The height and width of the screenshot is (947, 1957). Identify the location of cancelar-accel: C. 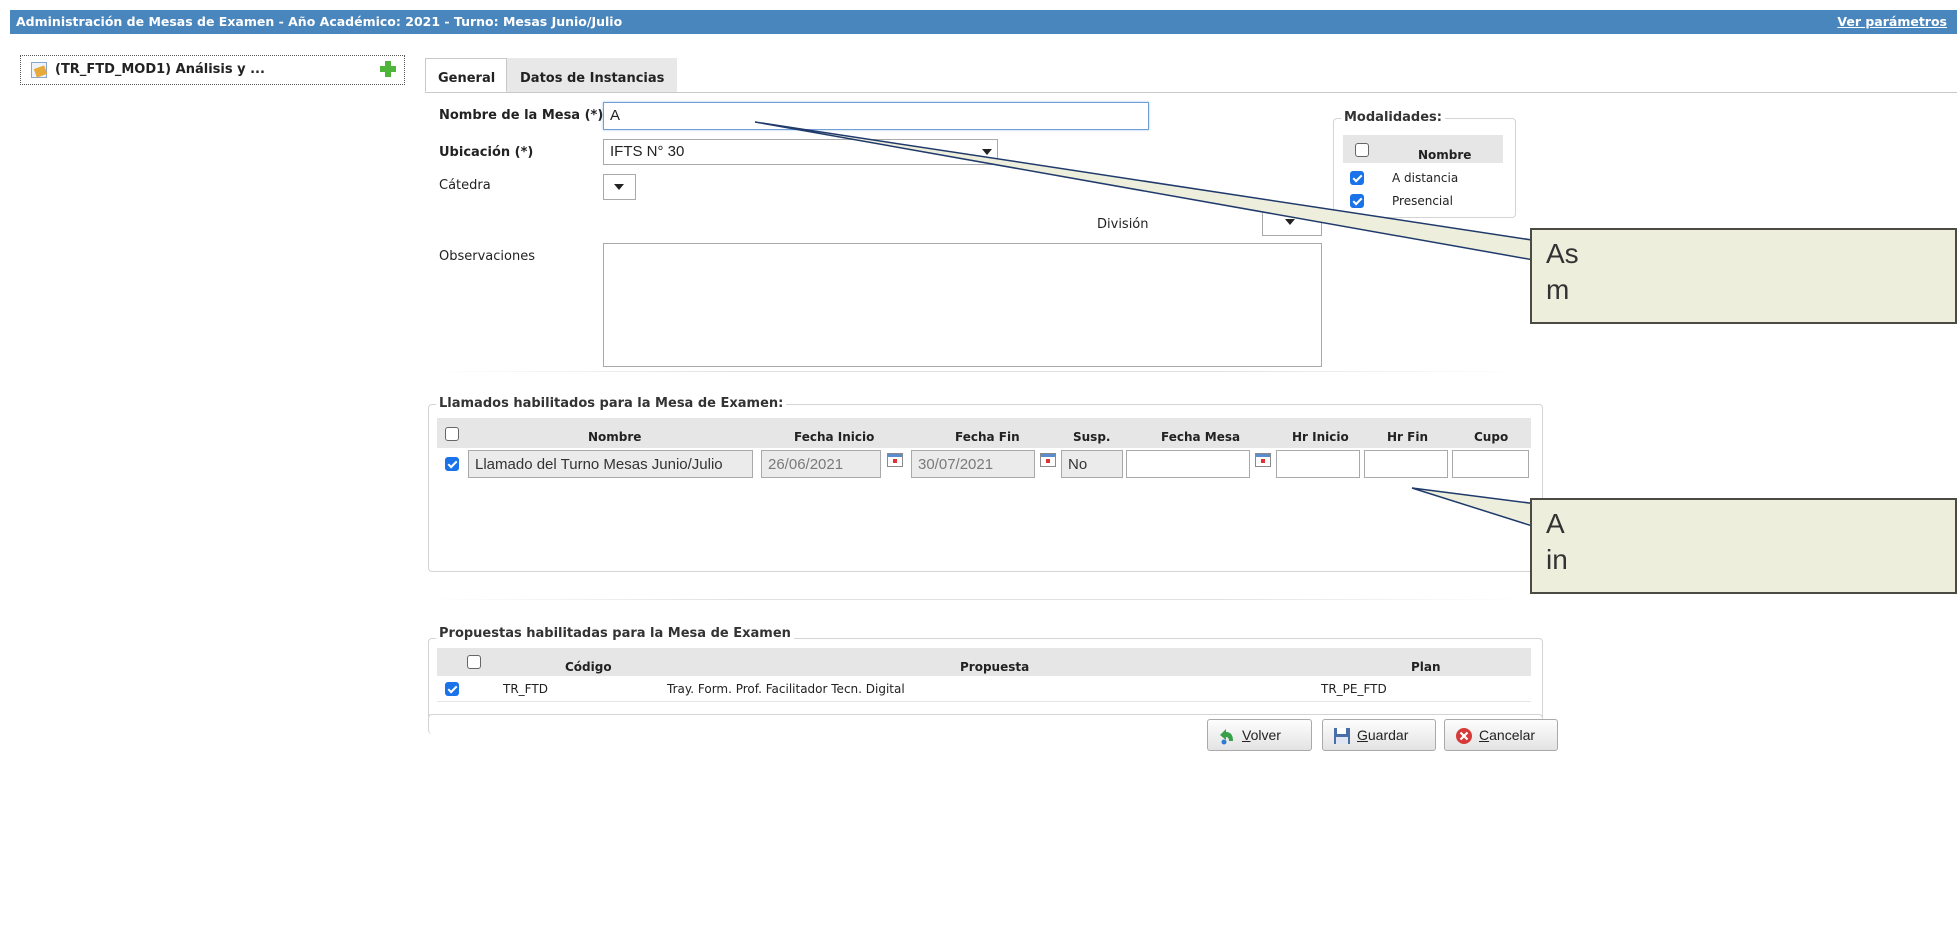
(1484, 735).